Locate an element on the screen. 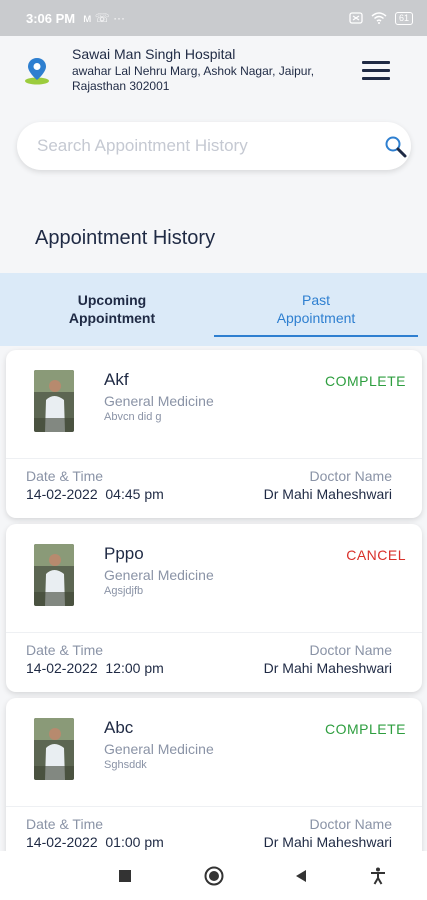 This screenshot has height=900, width=427. status-badge: CANCEL is located at coordinates (376, 555).